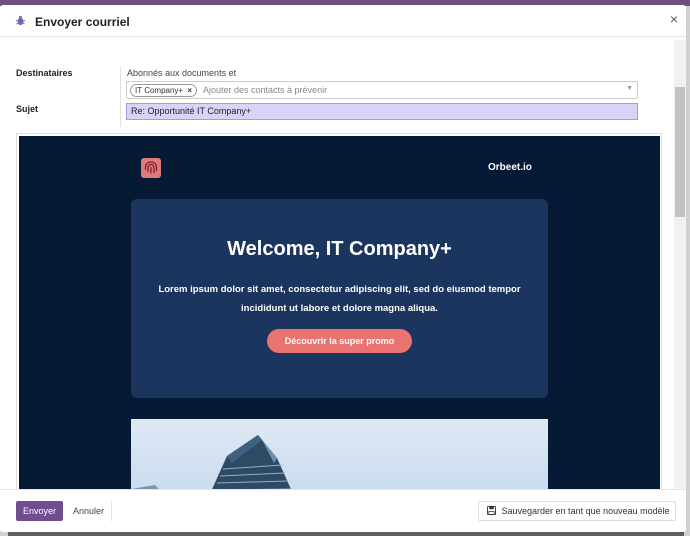  What do you see at coordinates (89, 511) in the screenshot?
I see `cancel-button: Annuler` at bounding box center [89, 511].